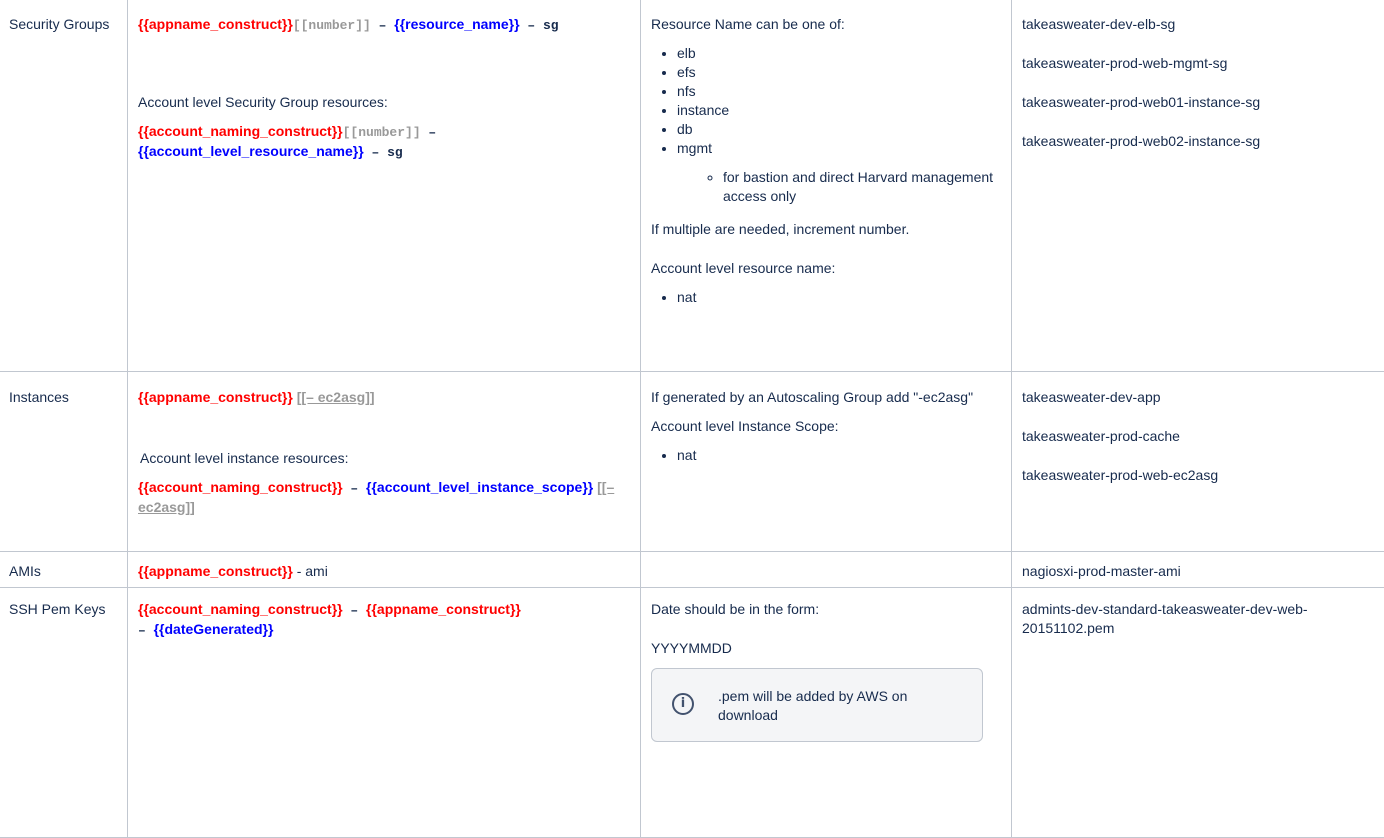  What do you see at coordinates (336, 397) in the screenshot?
I see `ec2asg-optional-token: [[– ec2asg]]` at bounding box center [336, 397].